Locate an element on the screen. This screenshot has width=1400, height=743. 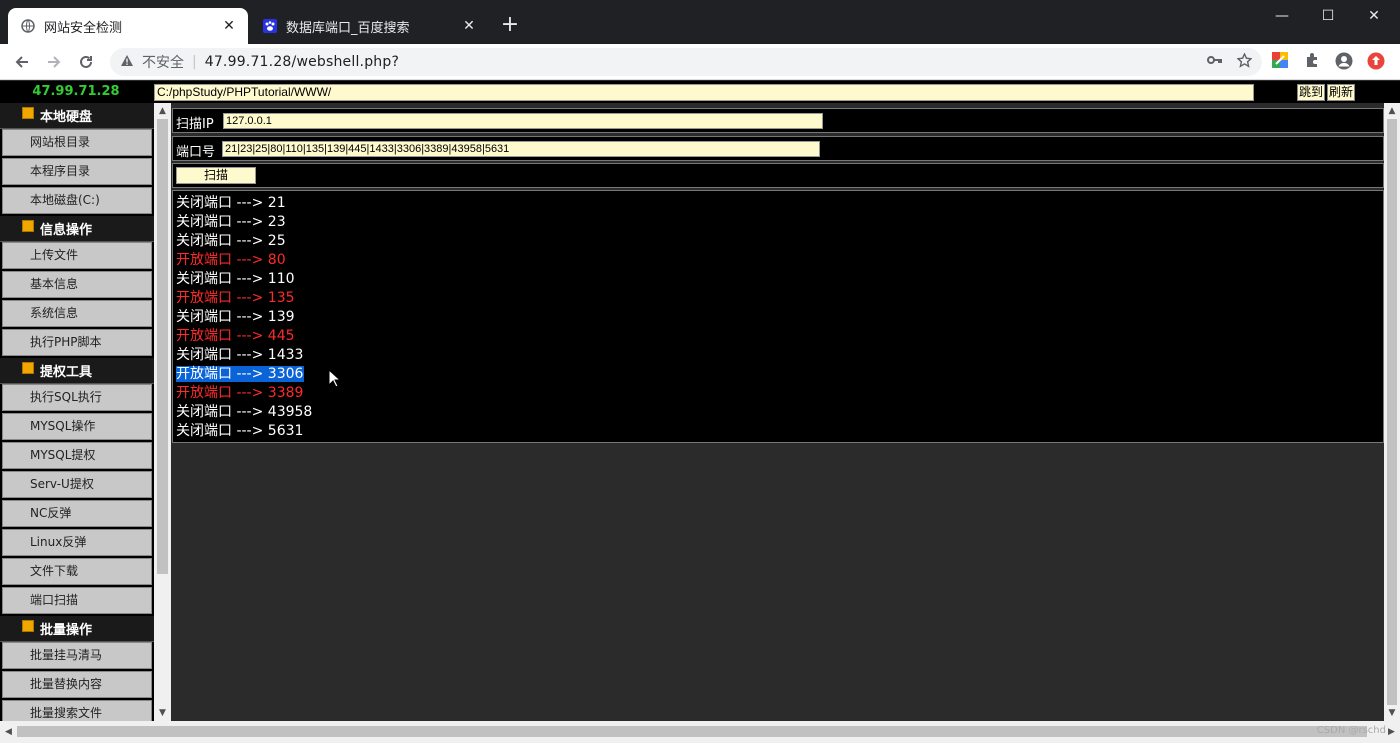
result-line: 关闭端口 ---> 110 is located at coordinates (235, 279).